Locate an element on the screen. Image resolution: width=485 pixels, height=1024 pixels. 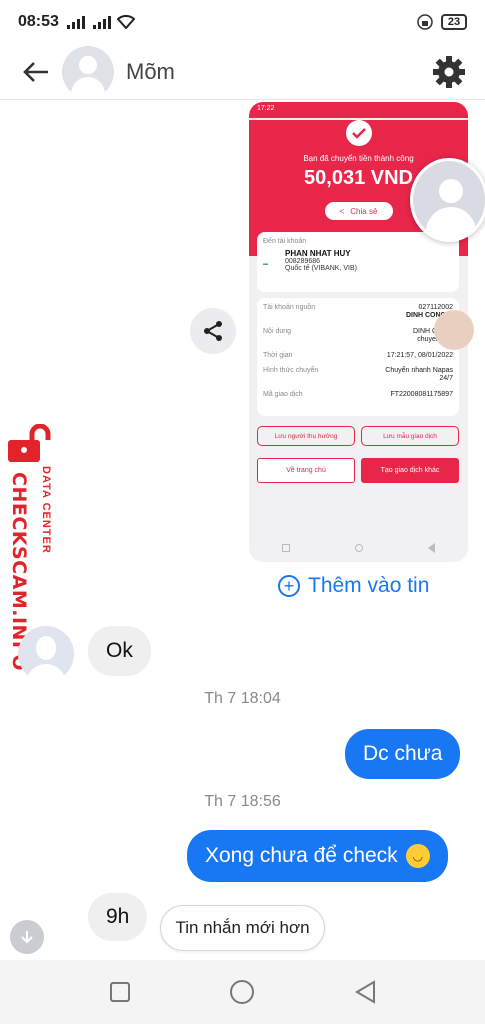
recipient-number: 008289686 is located at coordinates (303, 261).